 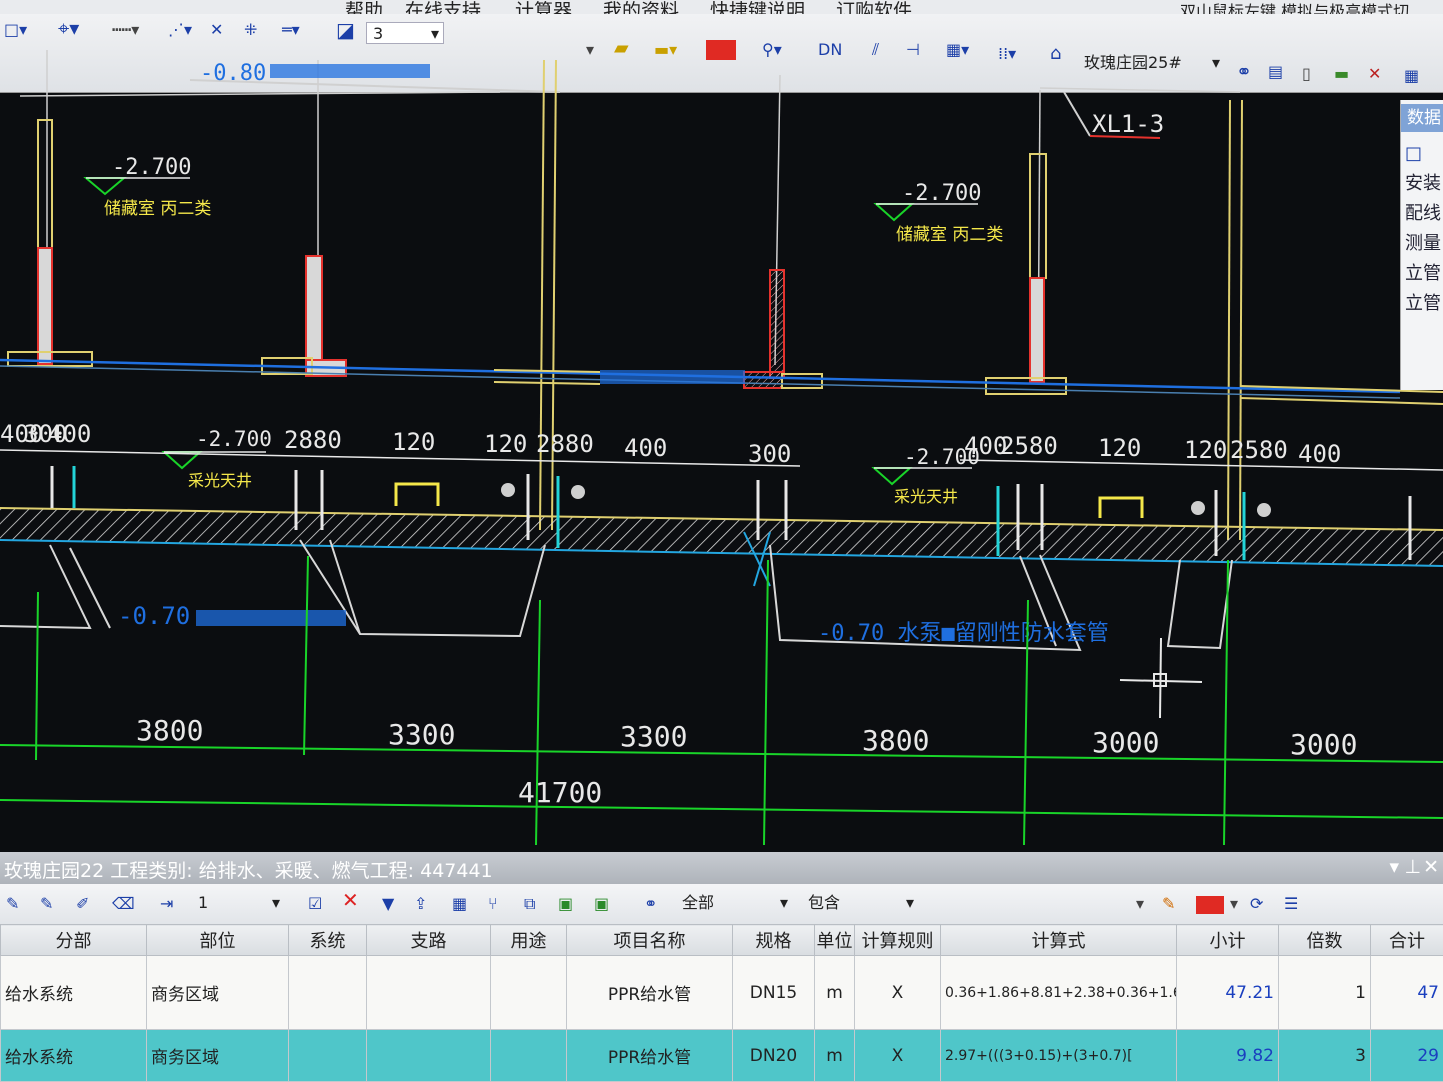 I want to click on collapse-icon: ▾, so click(x=1394, y=867).